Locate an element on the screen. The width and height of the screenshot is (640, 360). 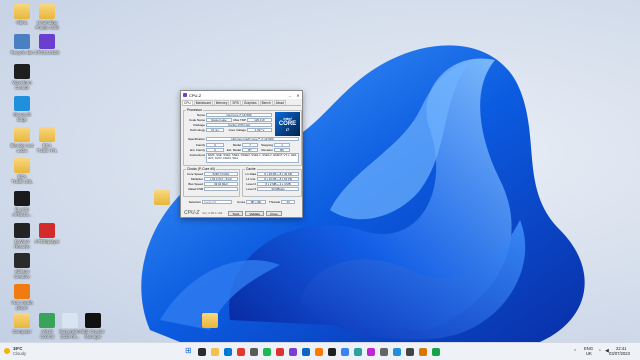
corespeed-value: 5296.73 MHz is located at coordinates (221, 174).